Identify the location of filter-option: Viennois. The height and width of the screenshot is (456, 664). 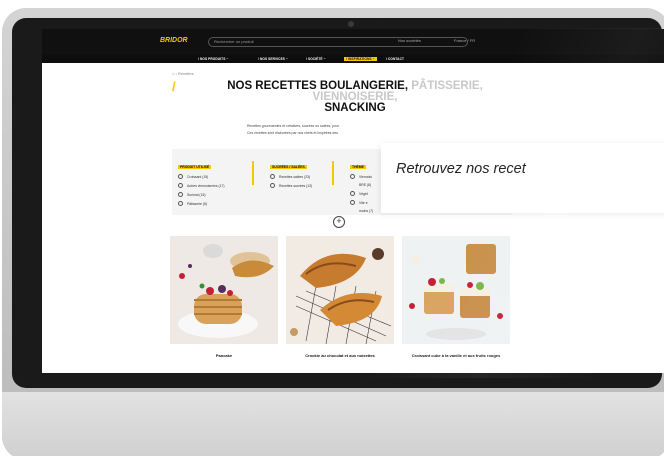
(361, 176).